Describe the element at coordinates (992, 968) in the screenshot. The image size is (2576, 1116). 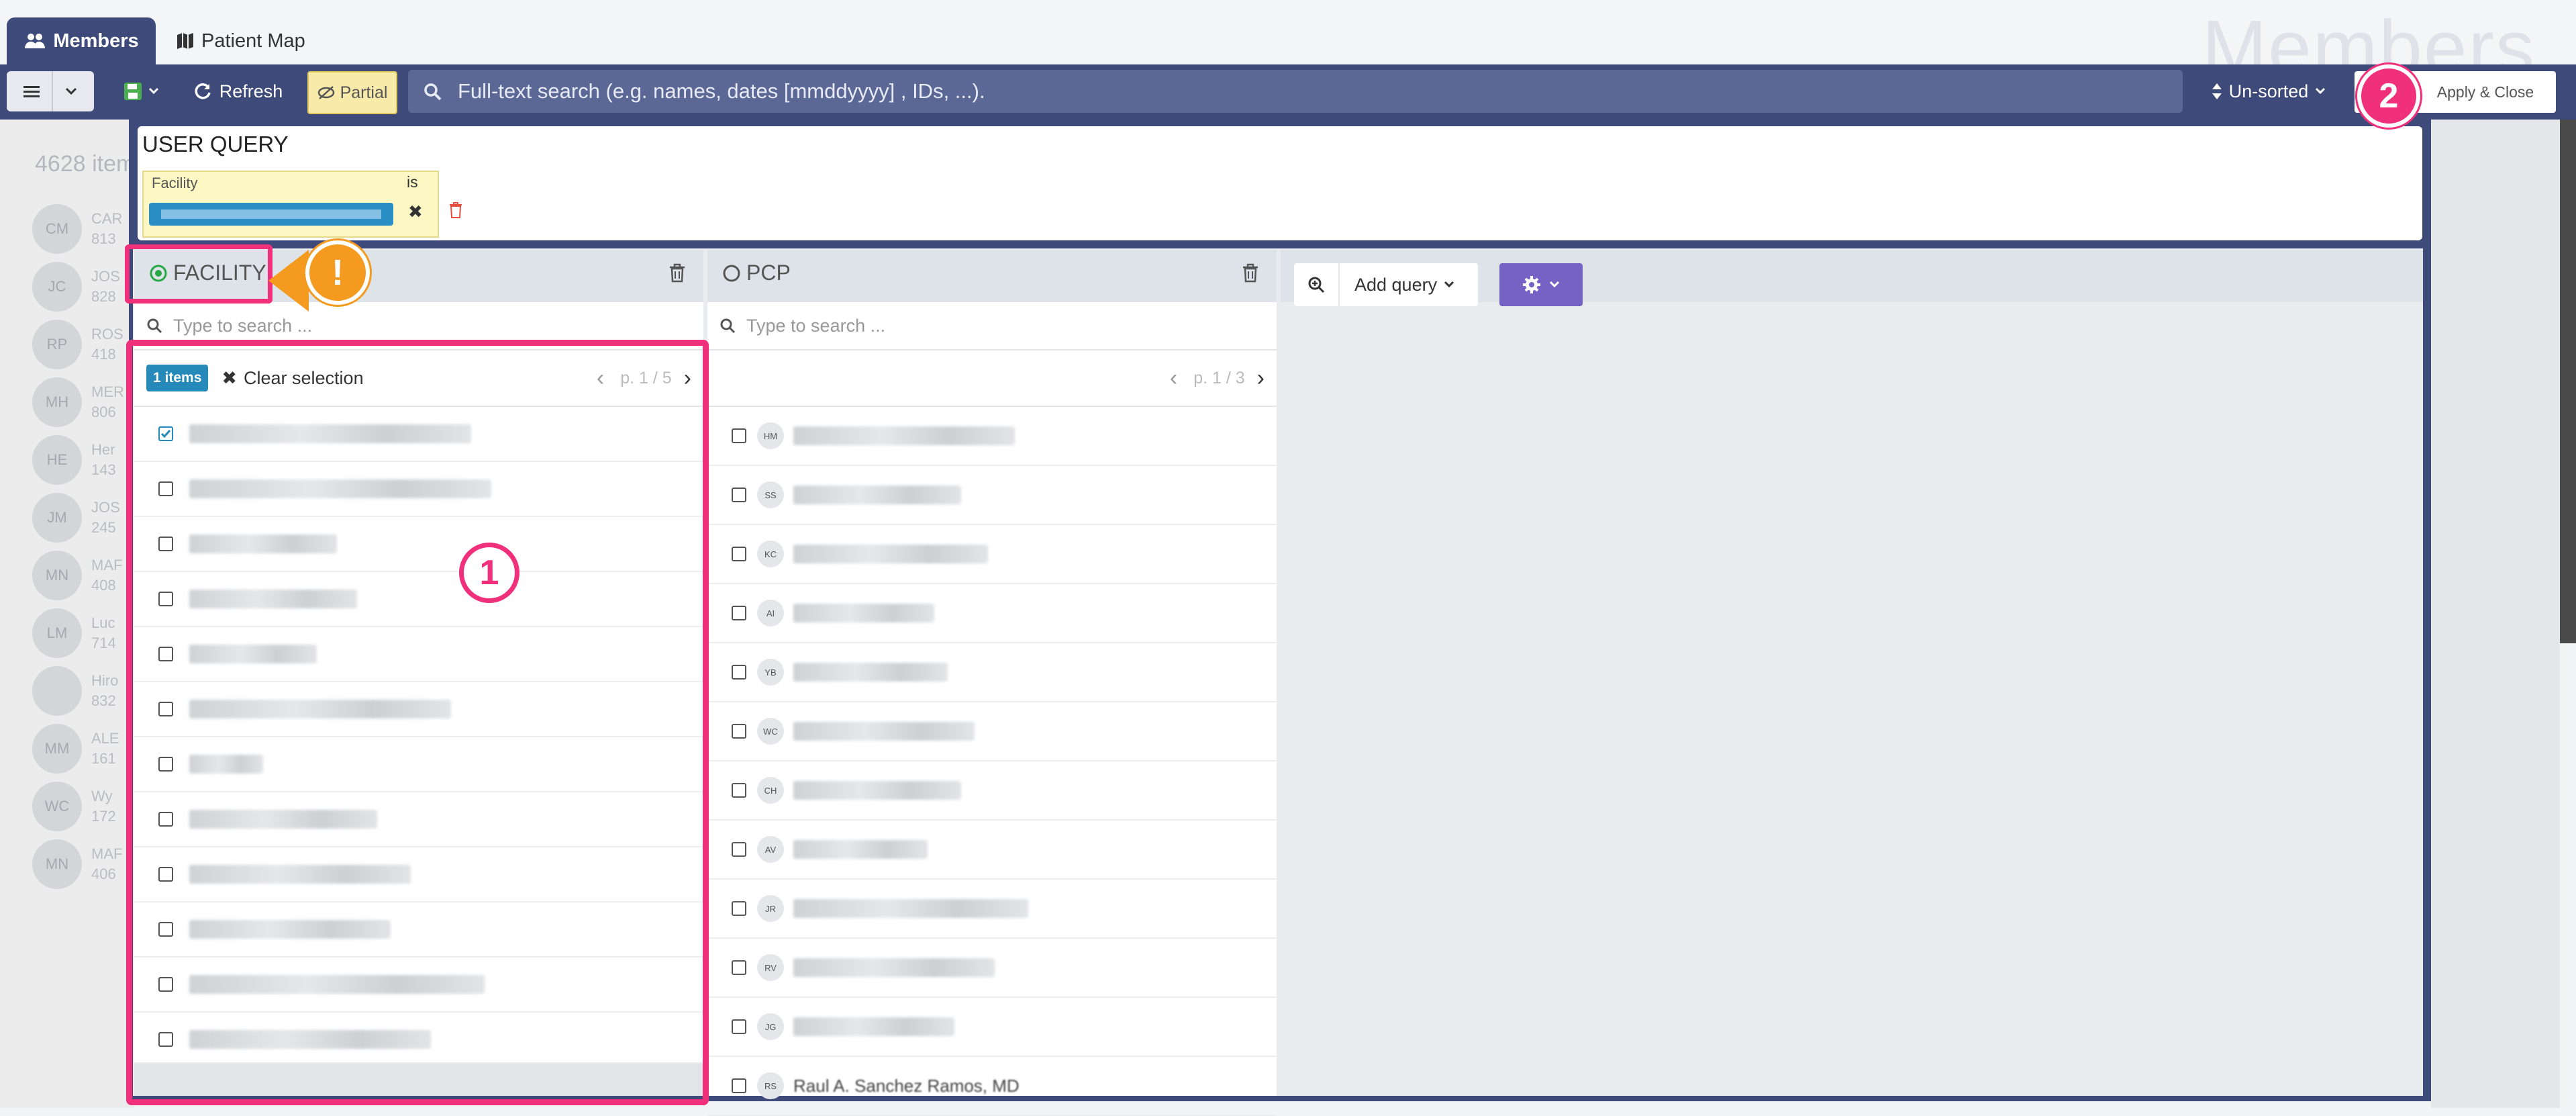
I see `pcp-list-item: RV` at that location.